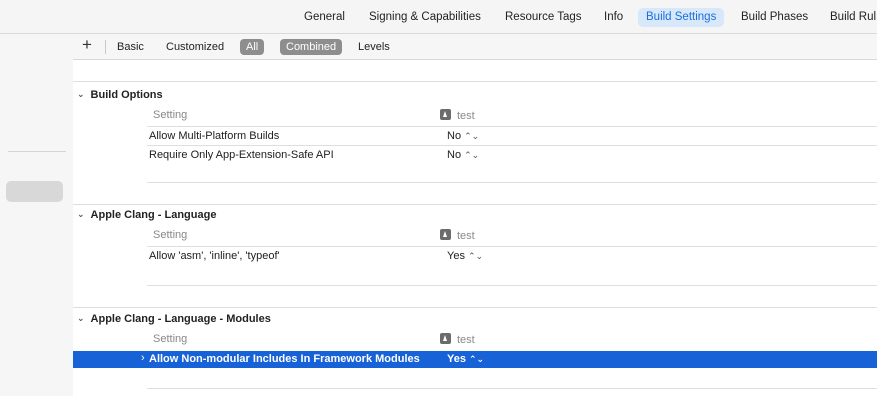 This screenshot has width=877, height=396. Describe the element at coordinates (143, 358) in the screenshot. I see `chevron-right-icon: ›` at that location.